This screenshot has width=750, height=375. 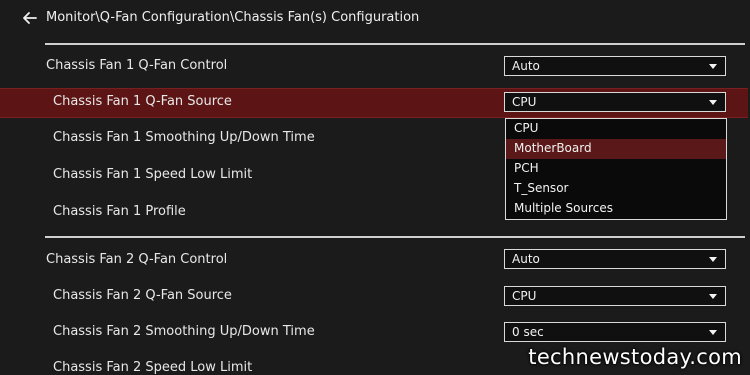 What do you see at coordinates (142, 101) in the screenshot?
I see `fan1-qfan-source-label: Chassis Fan 1 Q-Fan Source` at bounding box center [142, 101].